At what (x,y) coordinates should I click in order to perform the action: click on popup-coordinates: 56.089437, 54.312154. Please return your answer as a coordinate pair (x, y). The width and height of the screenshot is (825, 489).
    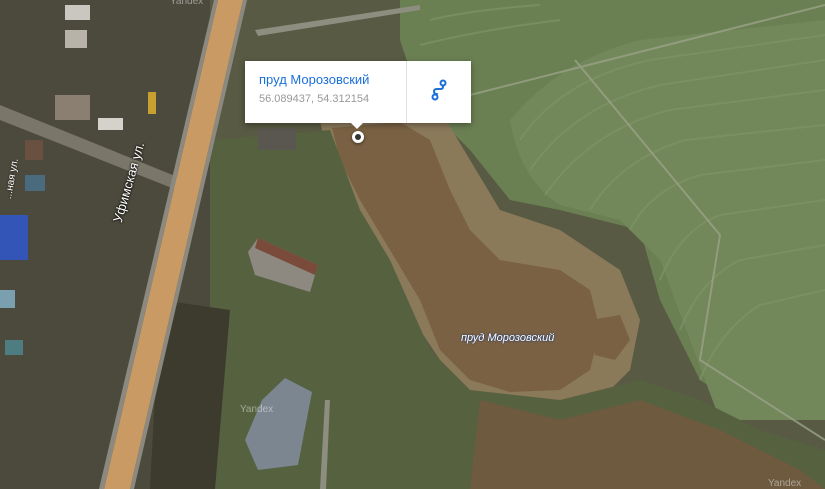
    Looking at the image, I should click on (314, 99).